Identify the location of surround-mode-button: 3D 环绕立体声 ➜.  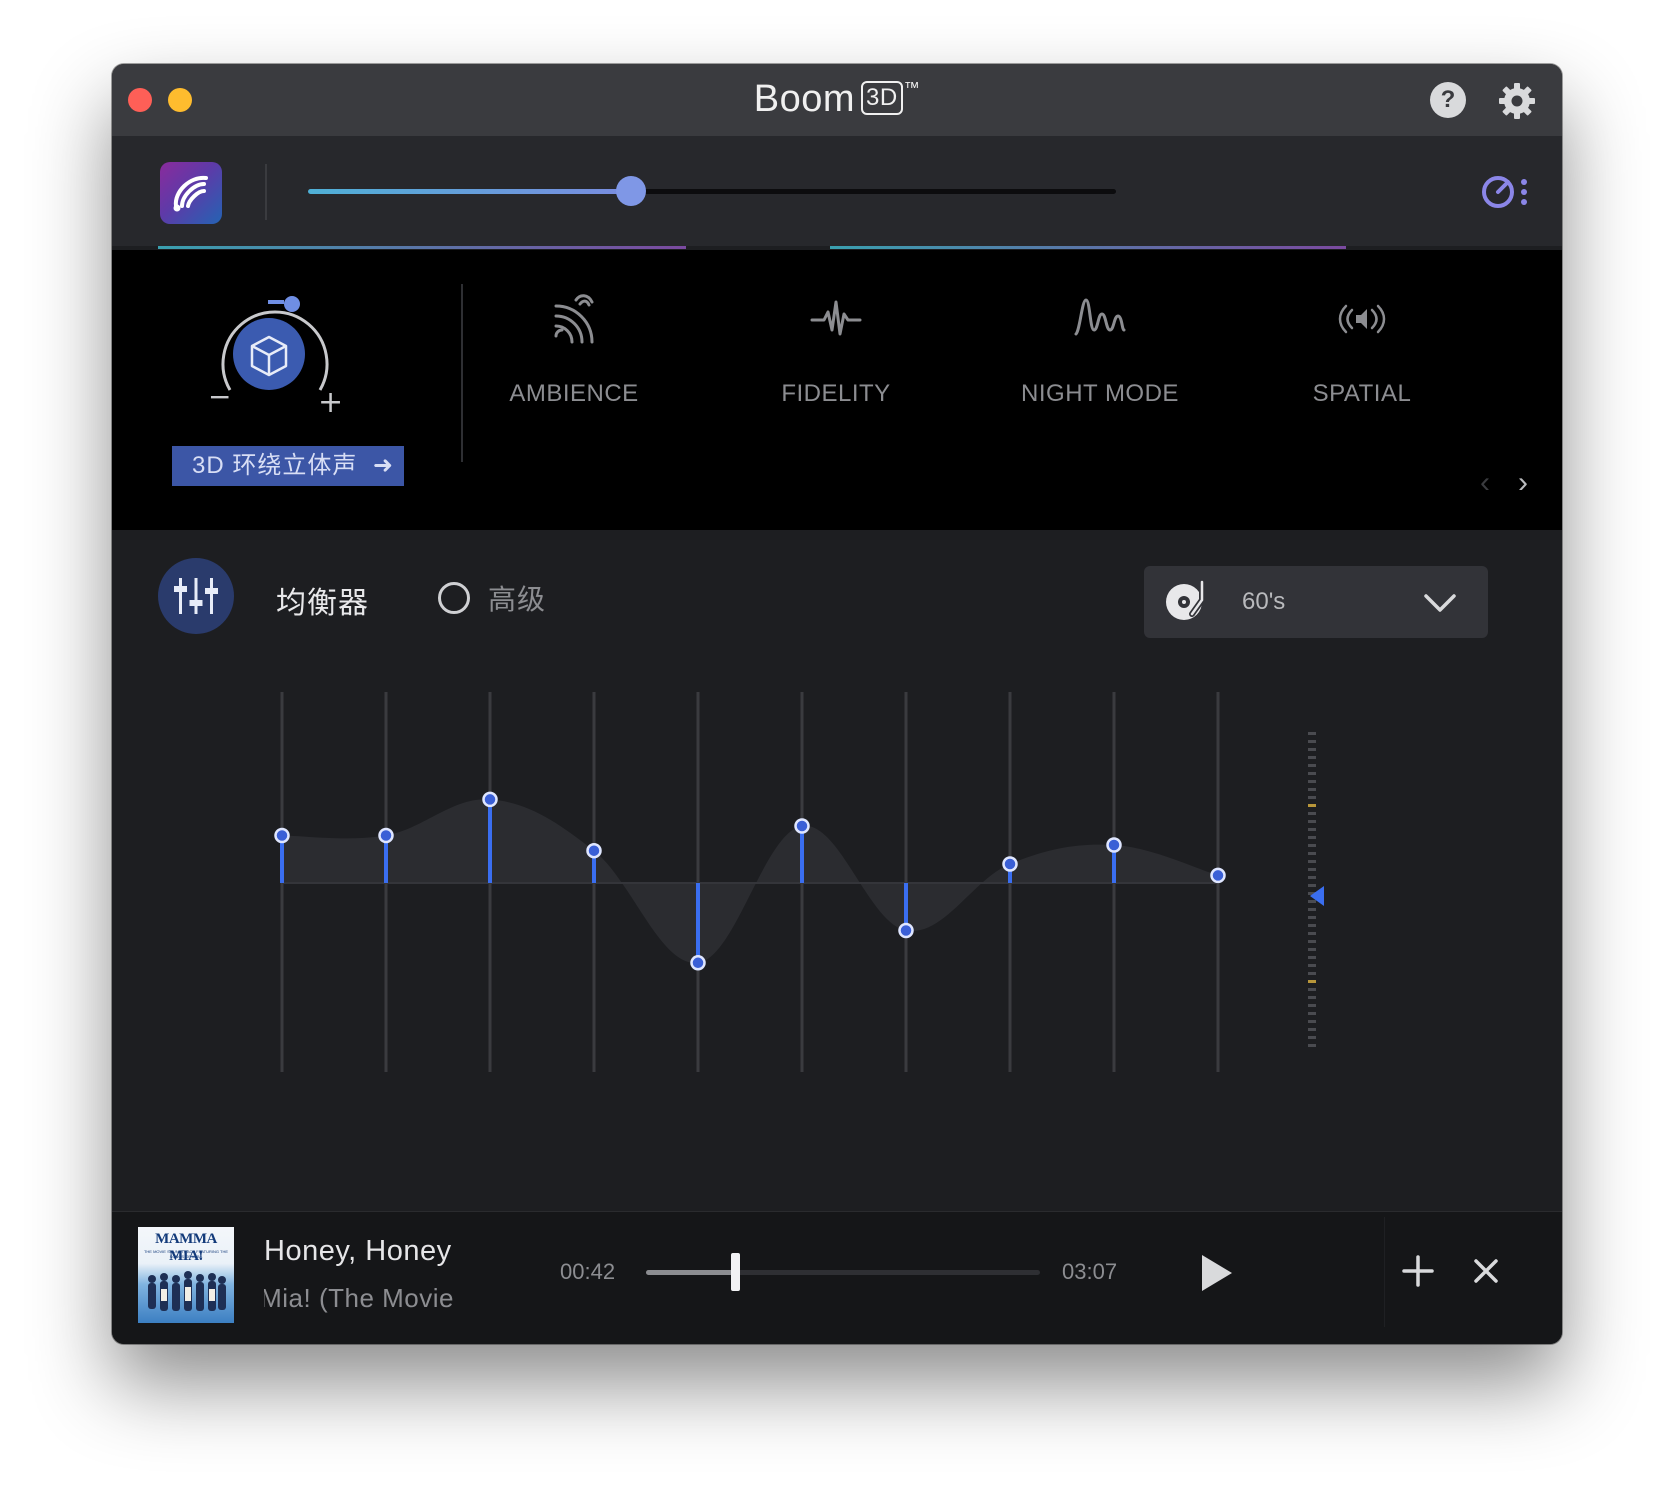
(288, 466).